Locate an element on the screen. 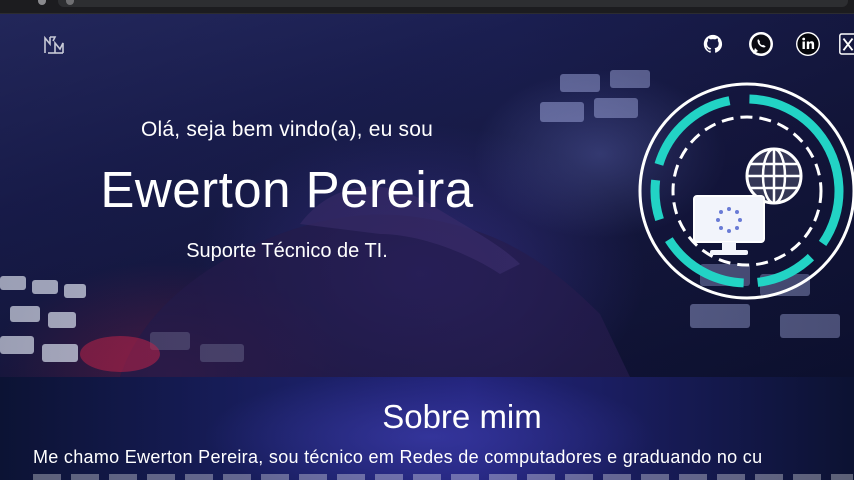 This screenshot has height=480, width=854. it-support-illustration-icon is located at coordinates (746, 191).